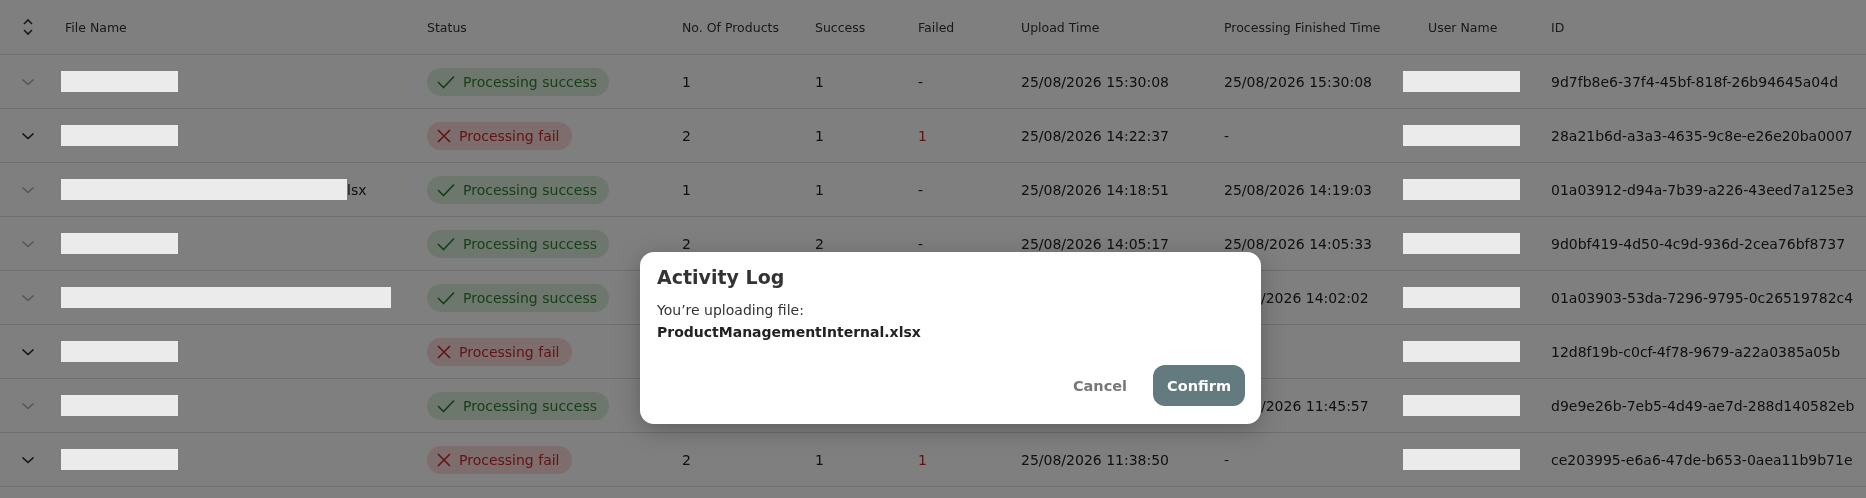 The width and height of the screenshot is (1866, 498). Describe the element at coordinates (1298, 189) in the screenshot. I see `finished-time: 25/08/2026 14:19:03` at that location.